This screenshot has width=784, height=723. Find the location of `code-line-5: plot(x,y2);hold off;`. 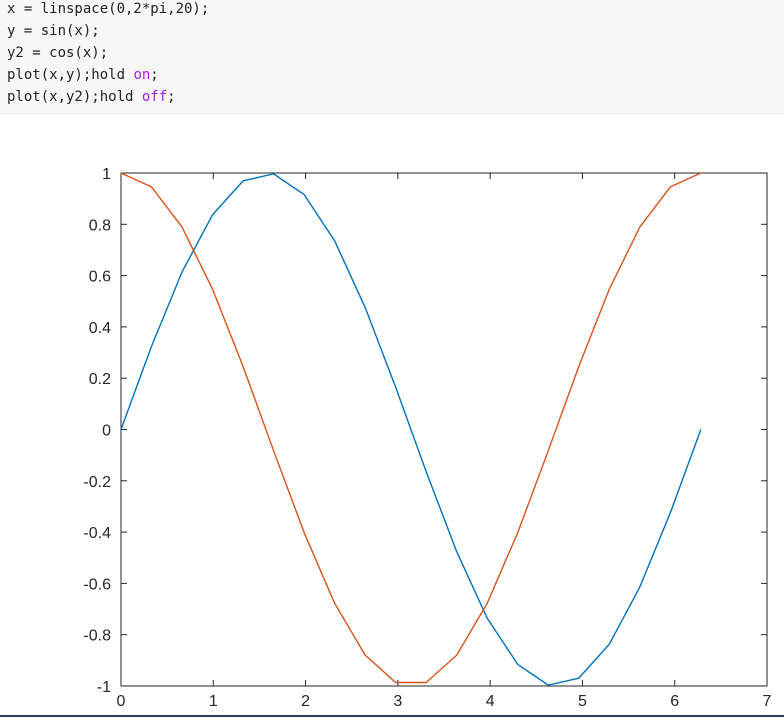

code-line-5: plot(x,y2);hold off; is located at coordinates (91, 97).